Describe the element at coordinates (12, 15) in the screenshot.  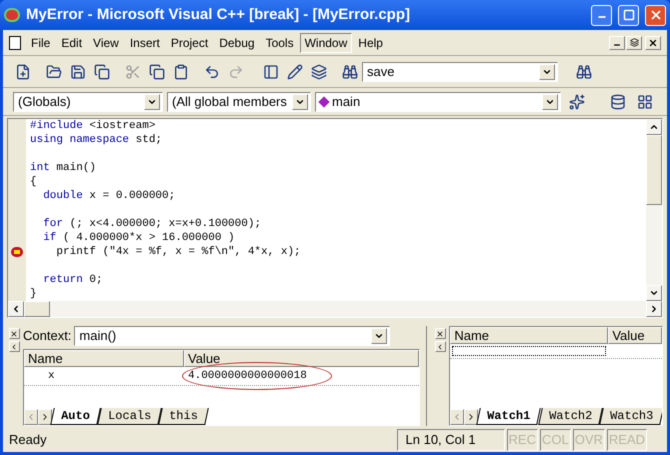
I see `app-icon` at that location.